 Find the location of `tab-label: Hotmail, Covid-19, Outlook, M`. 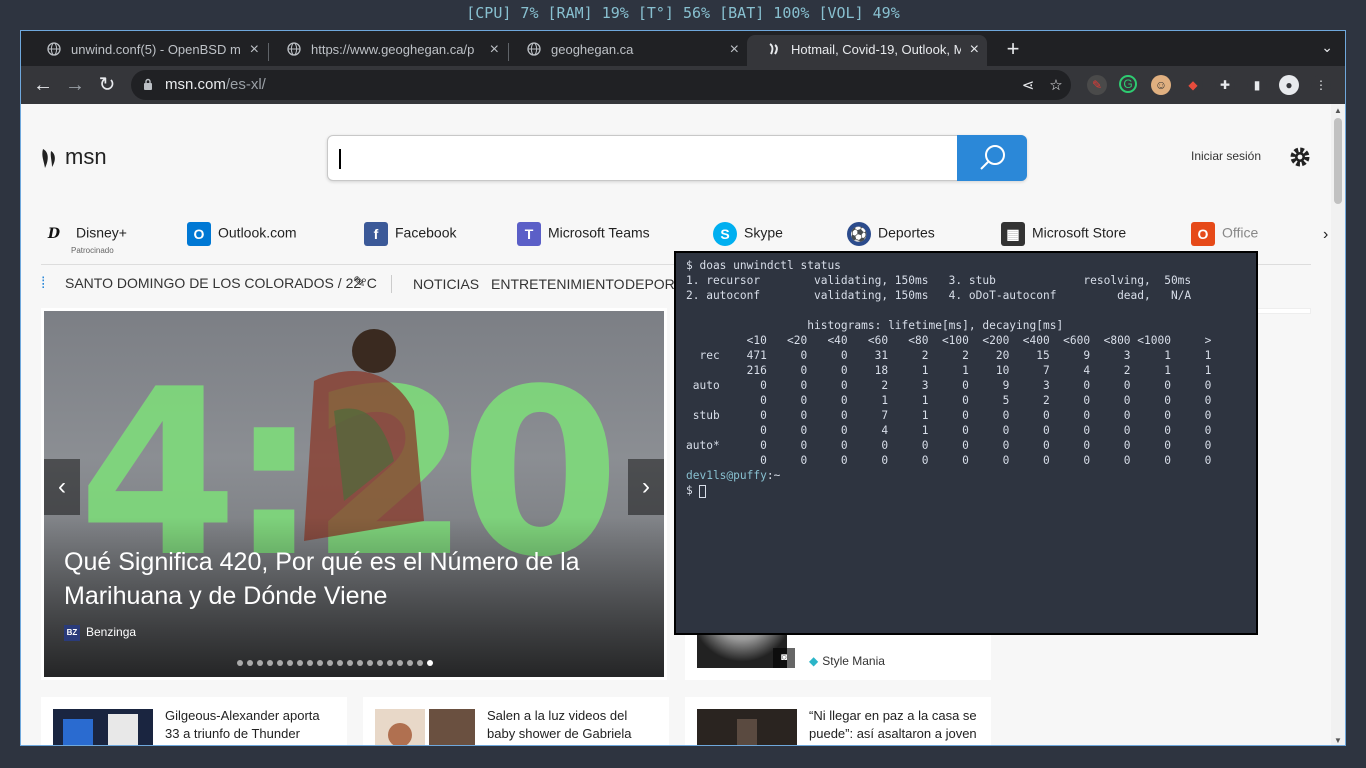

tab-label: Hotmail, Covid-19, Outlook, M is located at coordinates (876, 49).